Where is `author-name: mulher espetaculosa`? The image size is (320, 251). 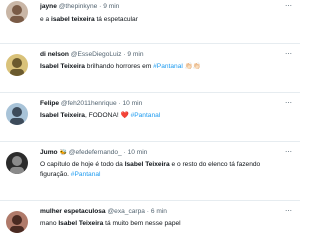
author-name: mulher espetaculosa is located at coordinates (73, 211).